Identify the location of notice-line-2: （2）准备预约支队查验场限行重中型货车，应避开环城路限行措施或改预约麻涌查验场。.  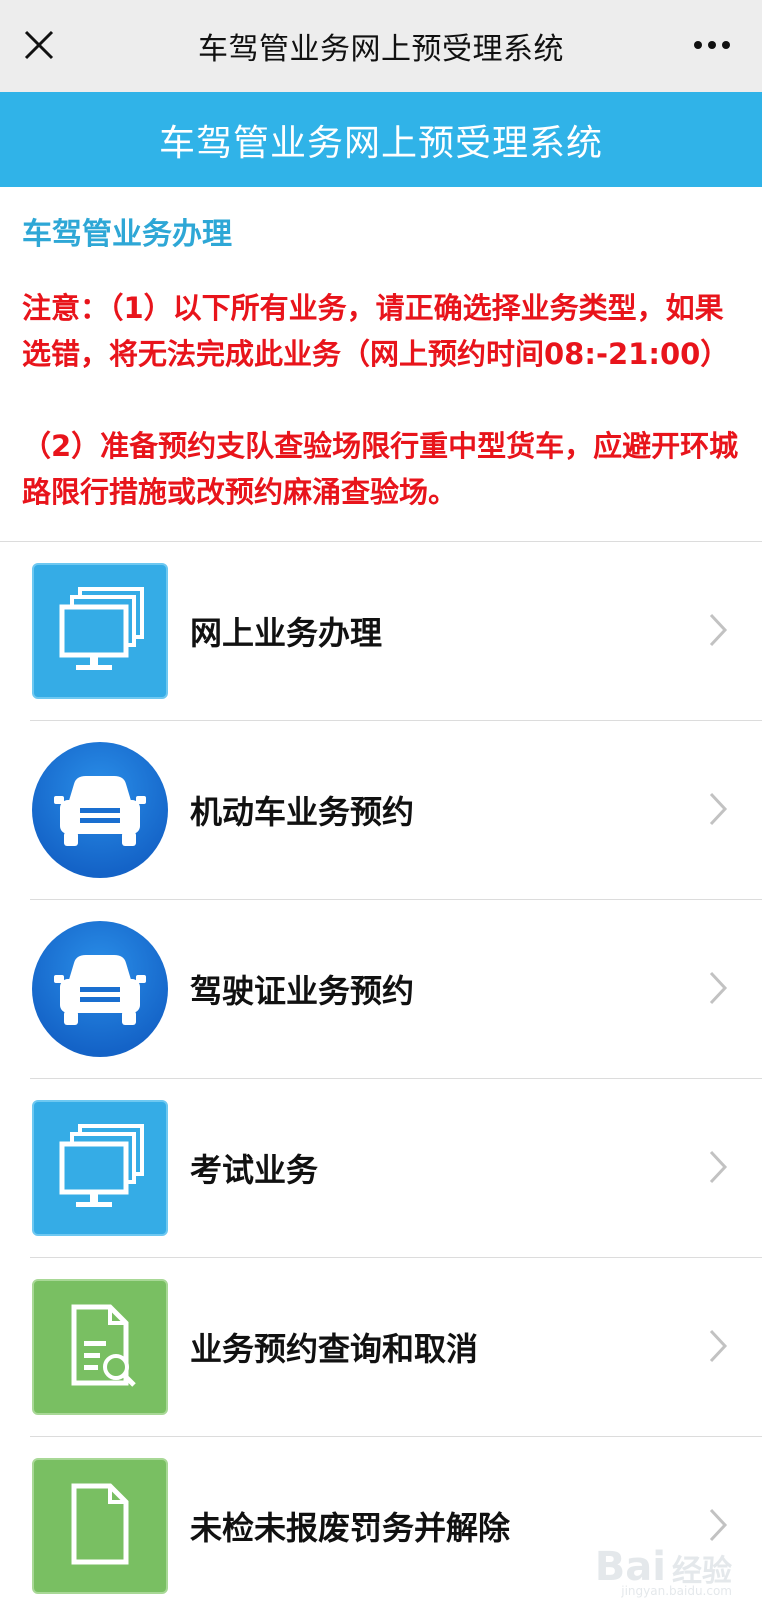
(380, 469).